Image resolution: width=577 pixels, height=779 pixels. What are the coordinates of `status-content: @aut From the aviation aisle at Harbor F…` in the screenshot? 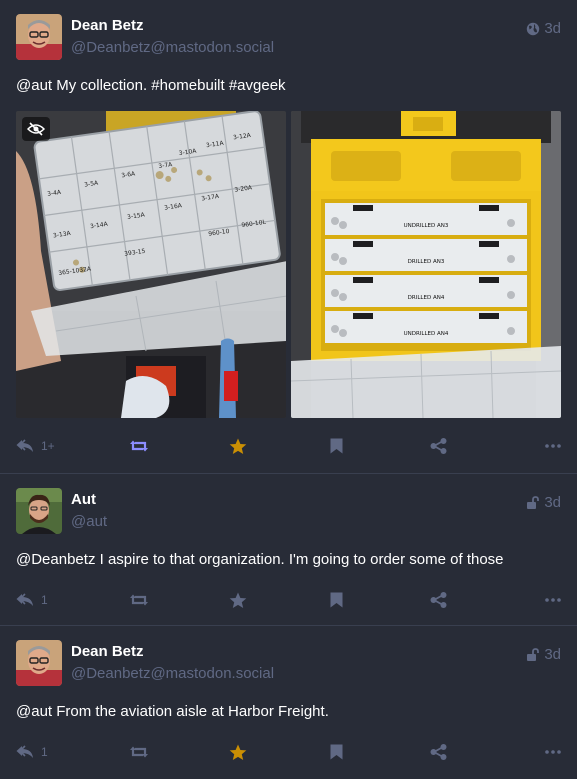 It's located at (172, 711).